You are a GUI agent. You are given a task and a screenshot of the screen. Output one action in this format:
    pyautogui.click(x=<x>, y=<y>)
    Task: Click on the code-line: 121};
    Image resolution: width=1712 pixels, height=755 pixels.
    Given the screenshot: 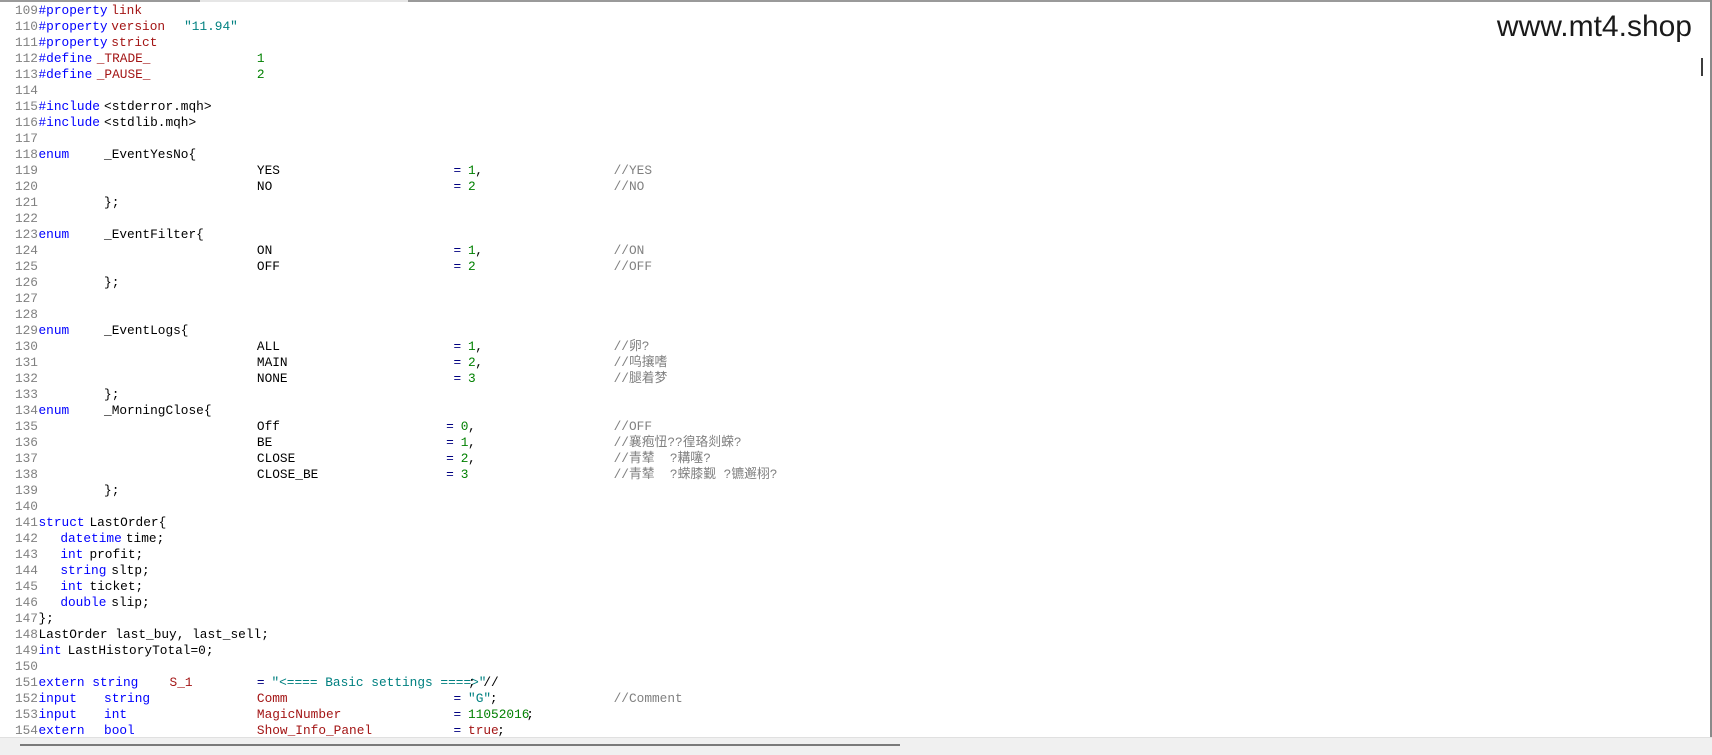 What is the action you would take?
    pyautogui.click(x=845, y=203)
    